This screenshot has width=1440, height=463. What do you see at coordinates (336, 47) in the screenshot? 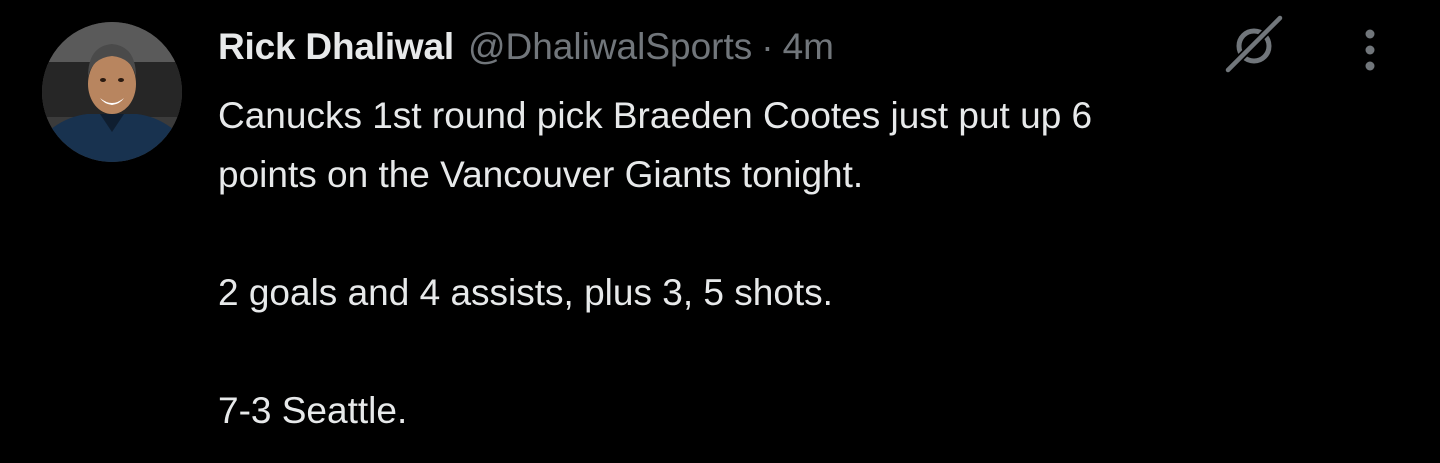
I see `author-display-name: Rick Dhaliwal` at bounding box center [336, 47].